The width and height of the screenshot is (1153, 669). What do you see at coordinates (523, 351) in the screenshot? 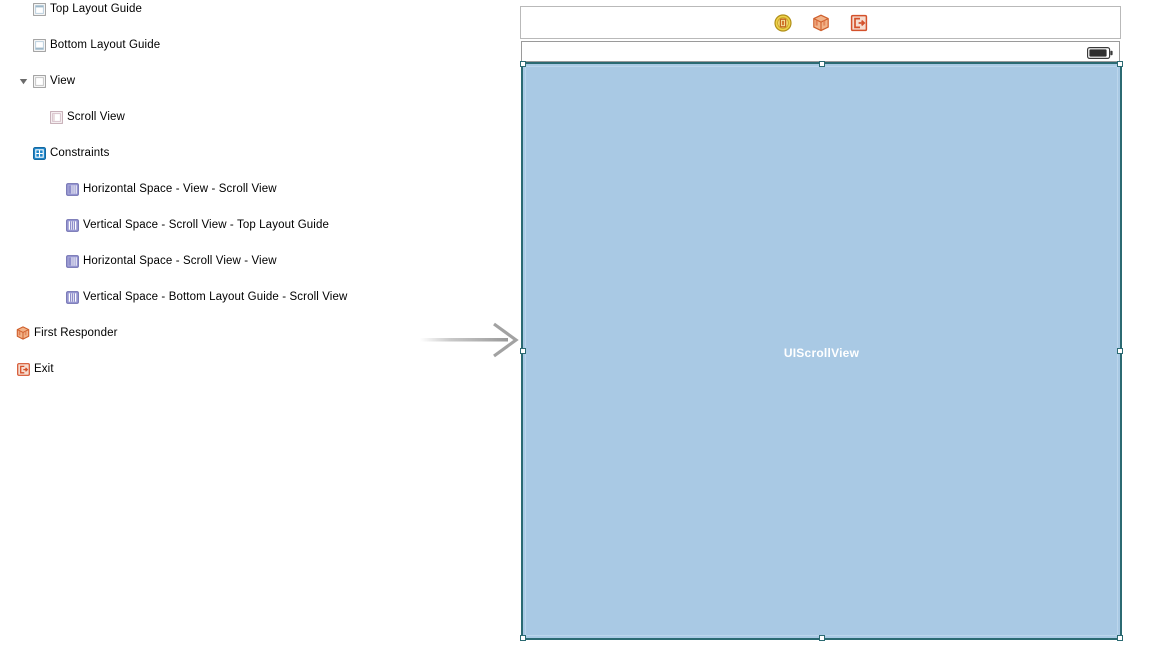
I see `resize-handle-middle-left` at bounding box center [523, 351].